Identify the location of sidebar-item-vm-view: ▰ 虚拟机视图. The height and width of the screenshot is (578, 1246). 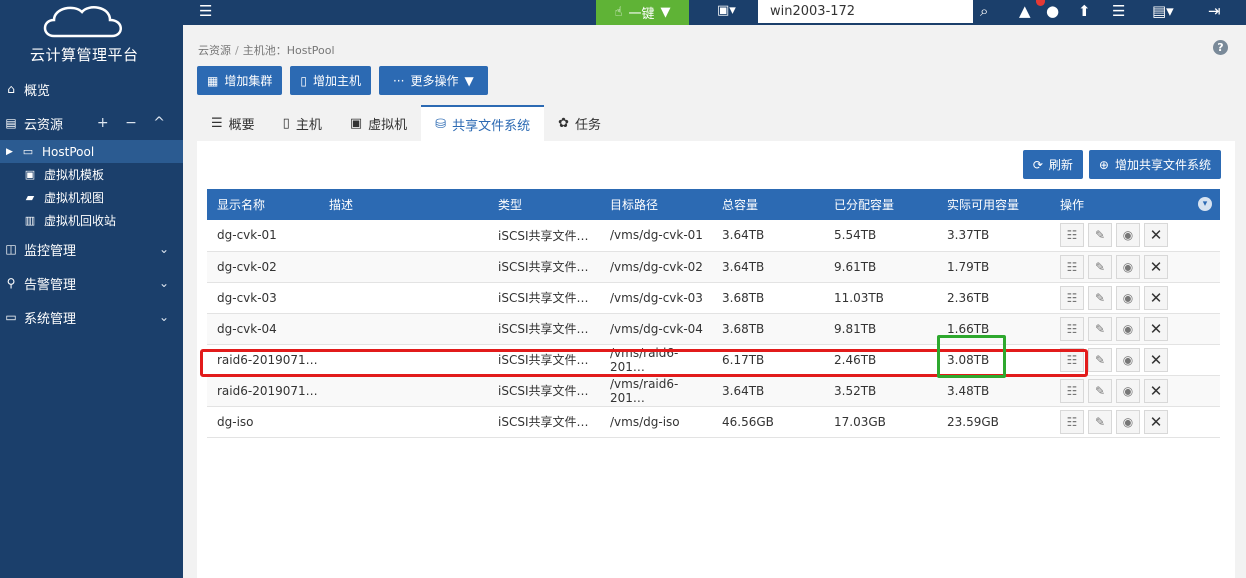
(91, 197).